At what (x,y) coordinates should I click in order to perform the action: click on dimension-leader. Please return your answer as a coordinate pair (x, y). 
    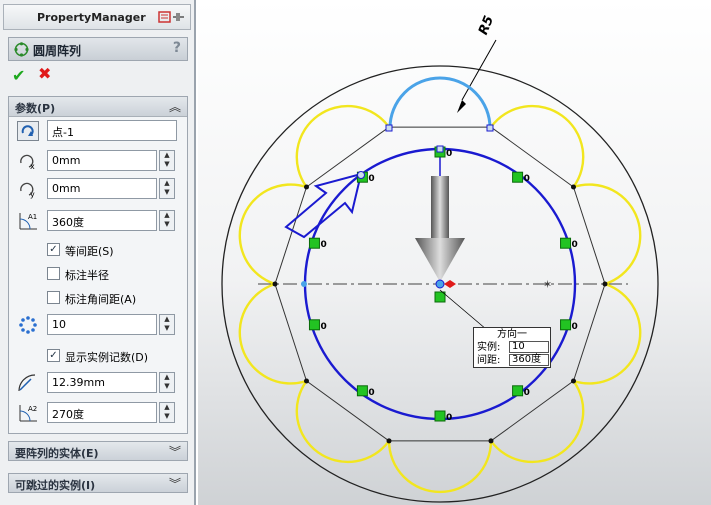
    Looking at the image, I should click on (479, 70).